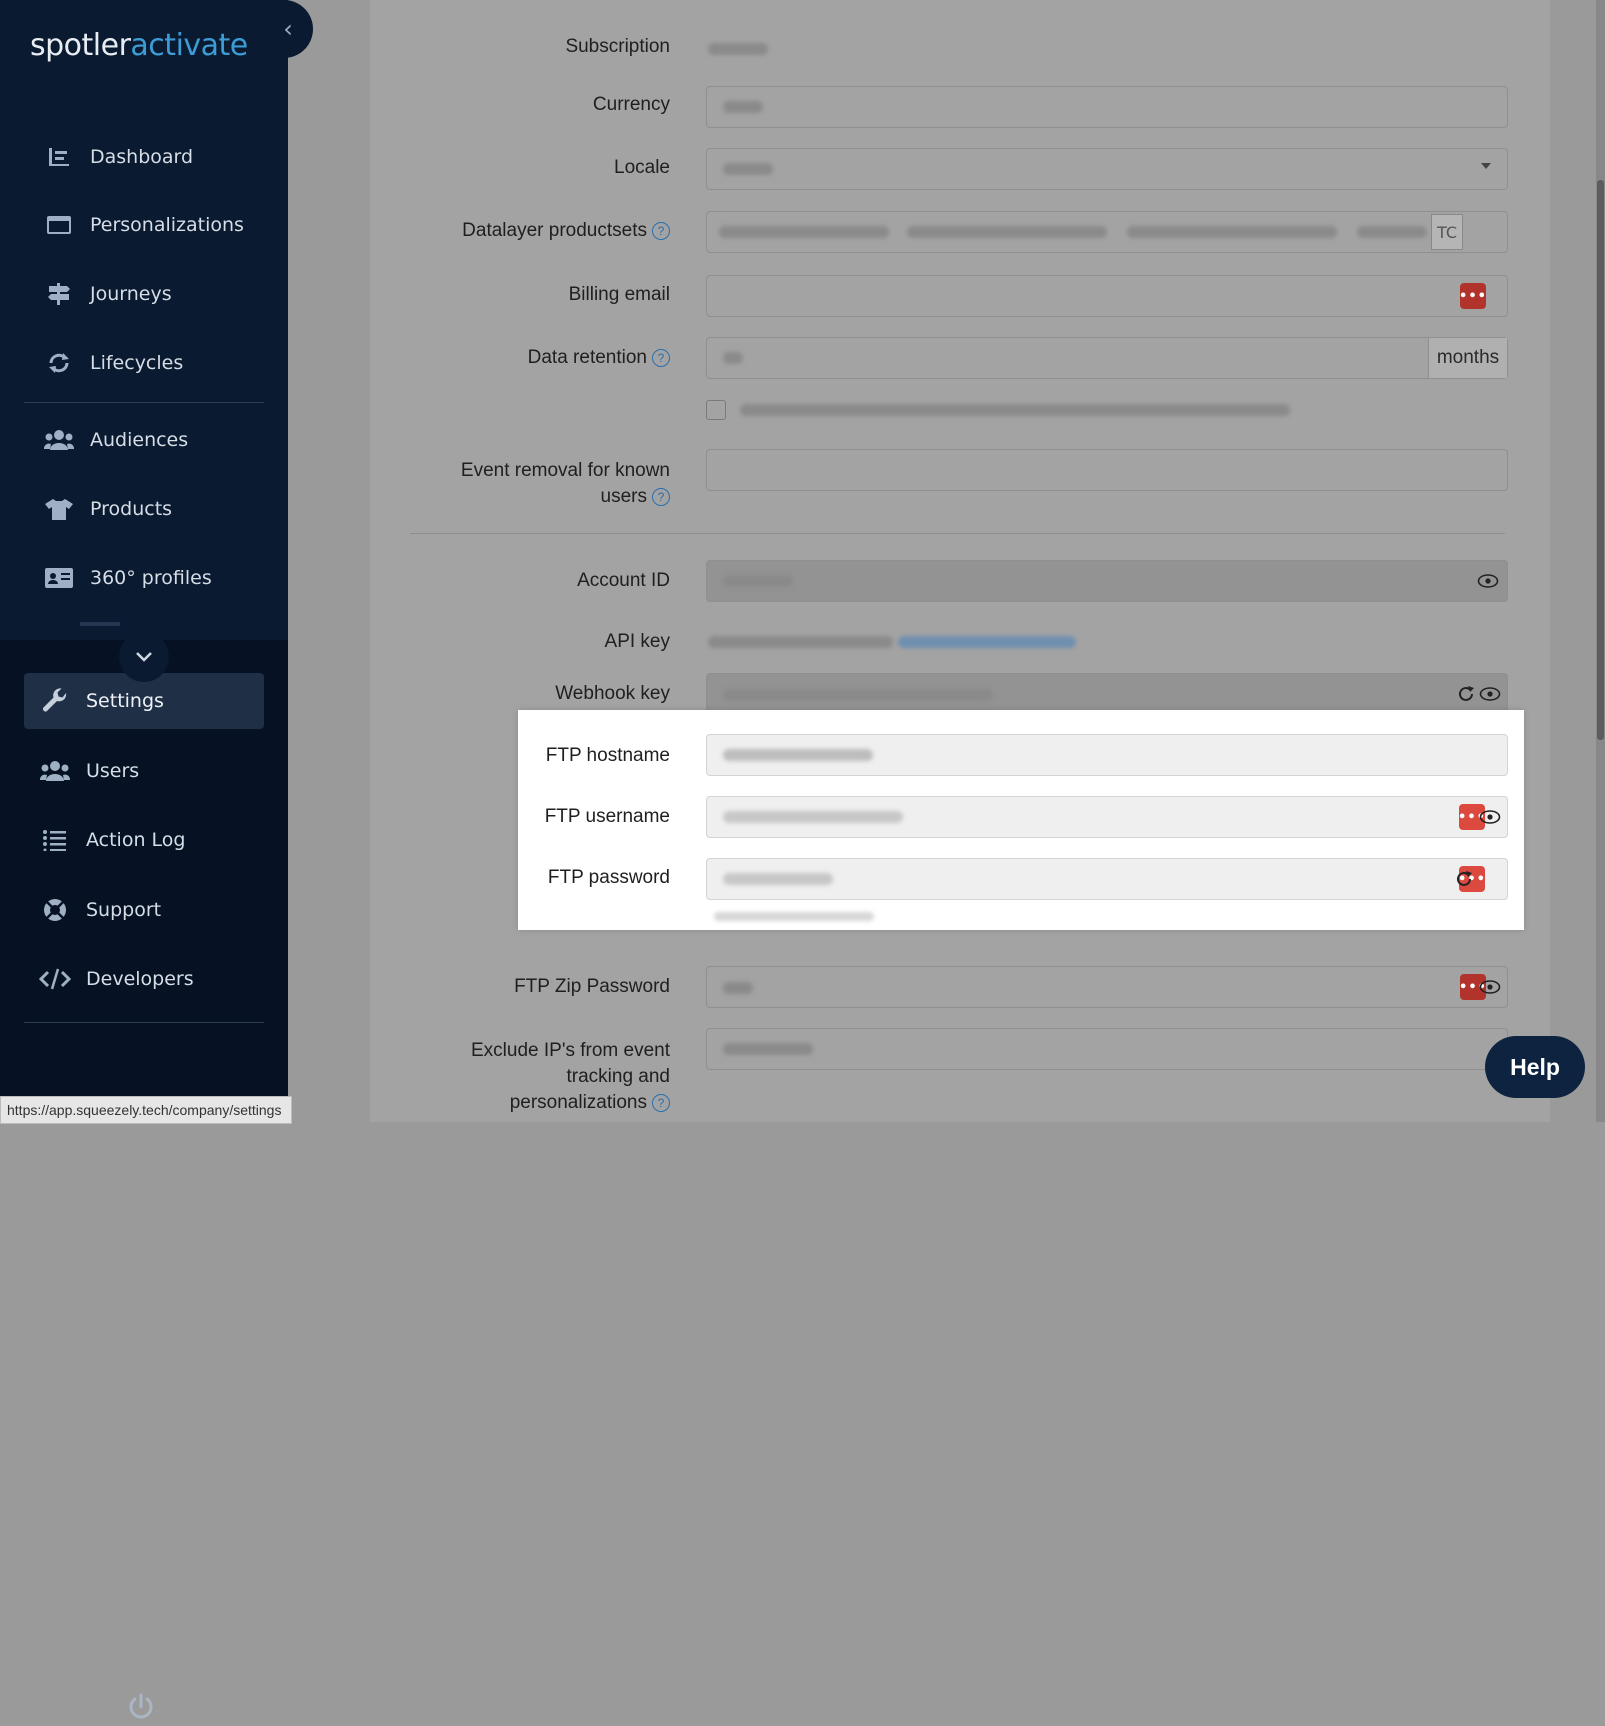 This screenshot has height=1726, width=1605. What do you see at coordinates (575, 358) in the screenshot?
I see `data-retention-label: Data retention?` at bounding box center [575, 358].